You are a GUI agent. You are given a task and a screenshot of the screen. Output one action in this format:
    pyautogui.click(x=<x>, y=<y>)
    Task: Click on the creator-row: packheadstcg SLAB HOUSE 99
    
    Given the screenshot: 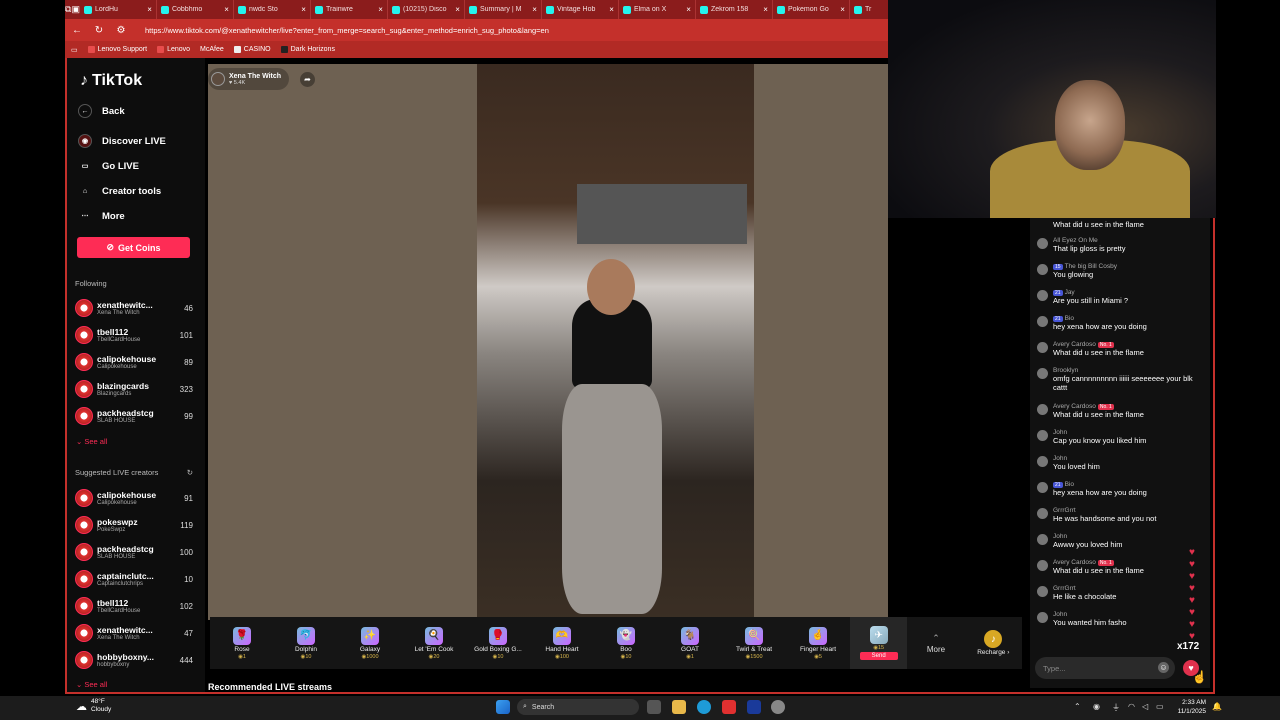 What is the action you would take?
    pyautogui.click(x=134, y=416)
    